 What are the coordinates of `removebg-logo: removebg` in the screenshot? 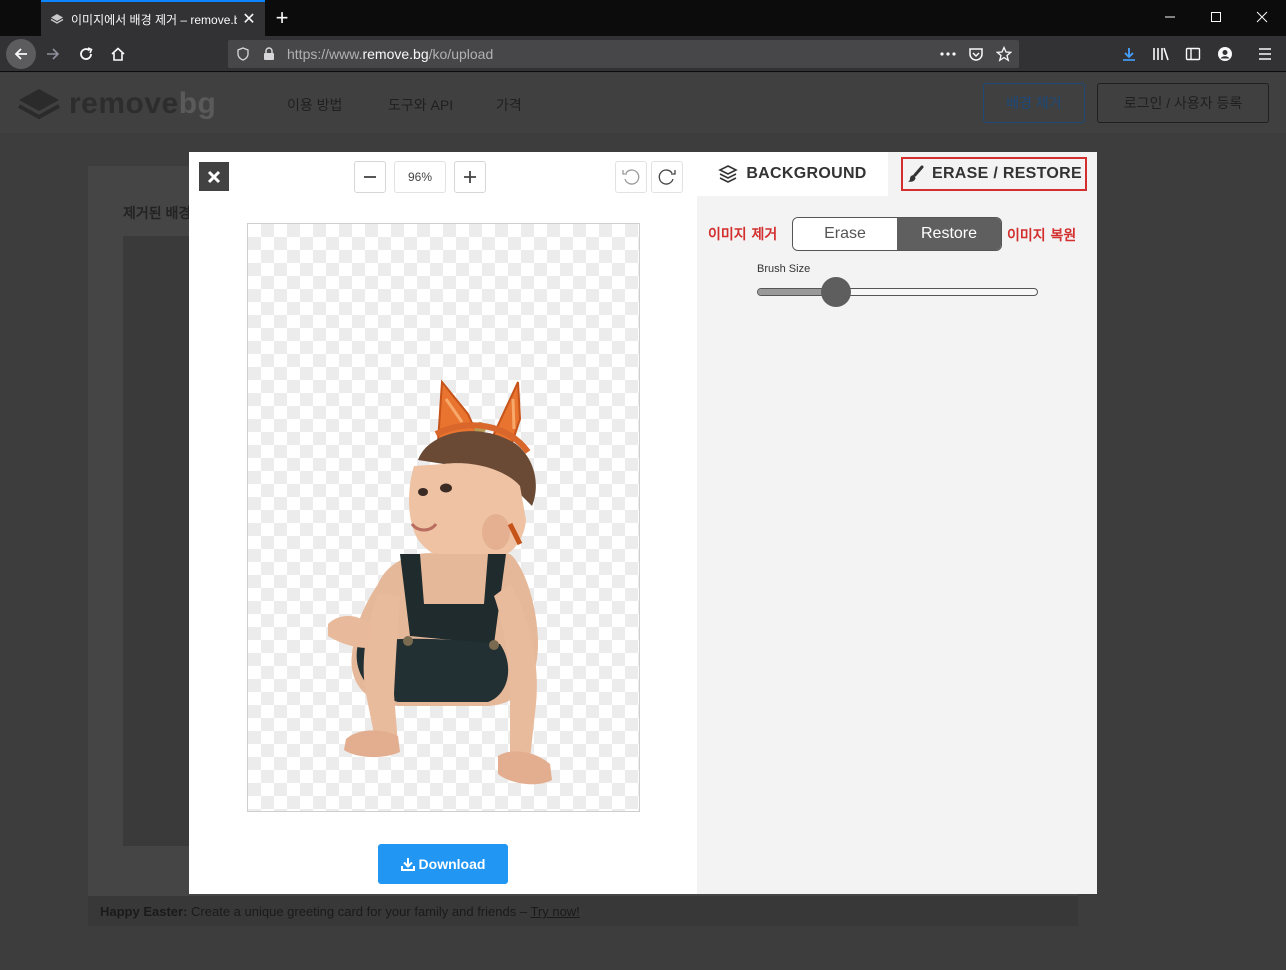 It's located at (116, 104).